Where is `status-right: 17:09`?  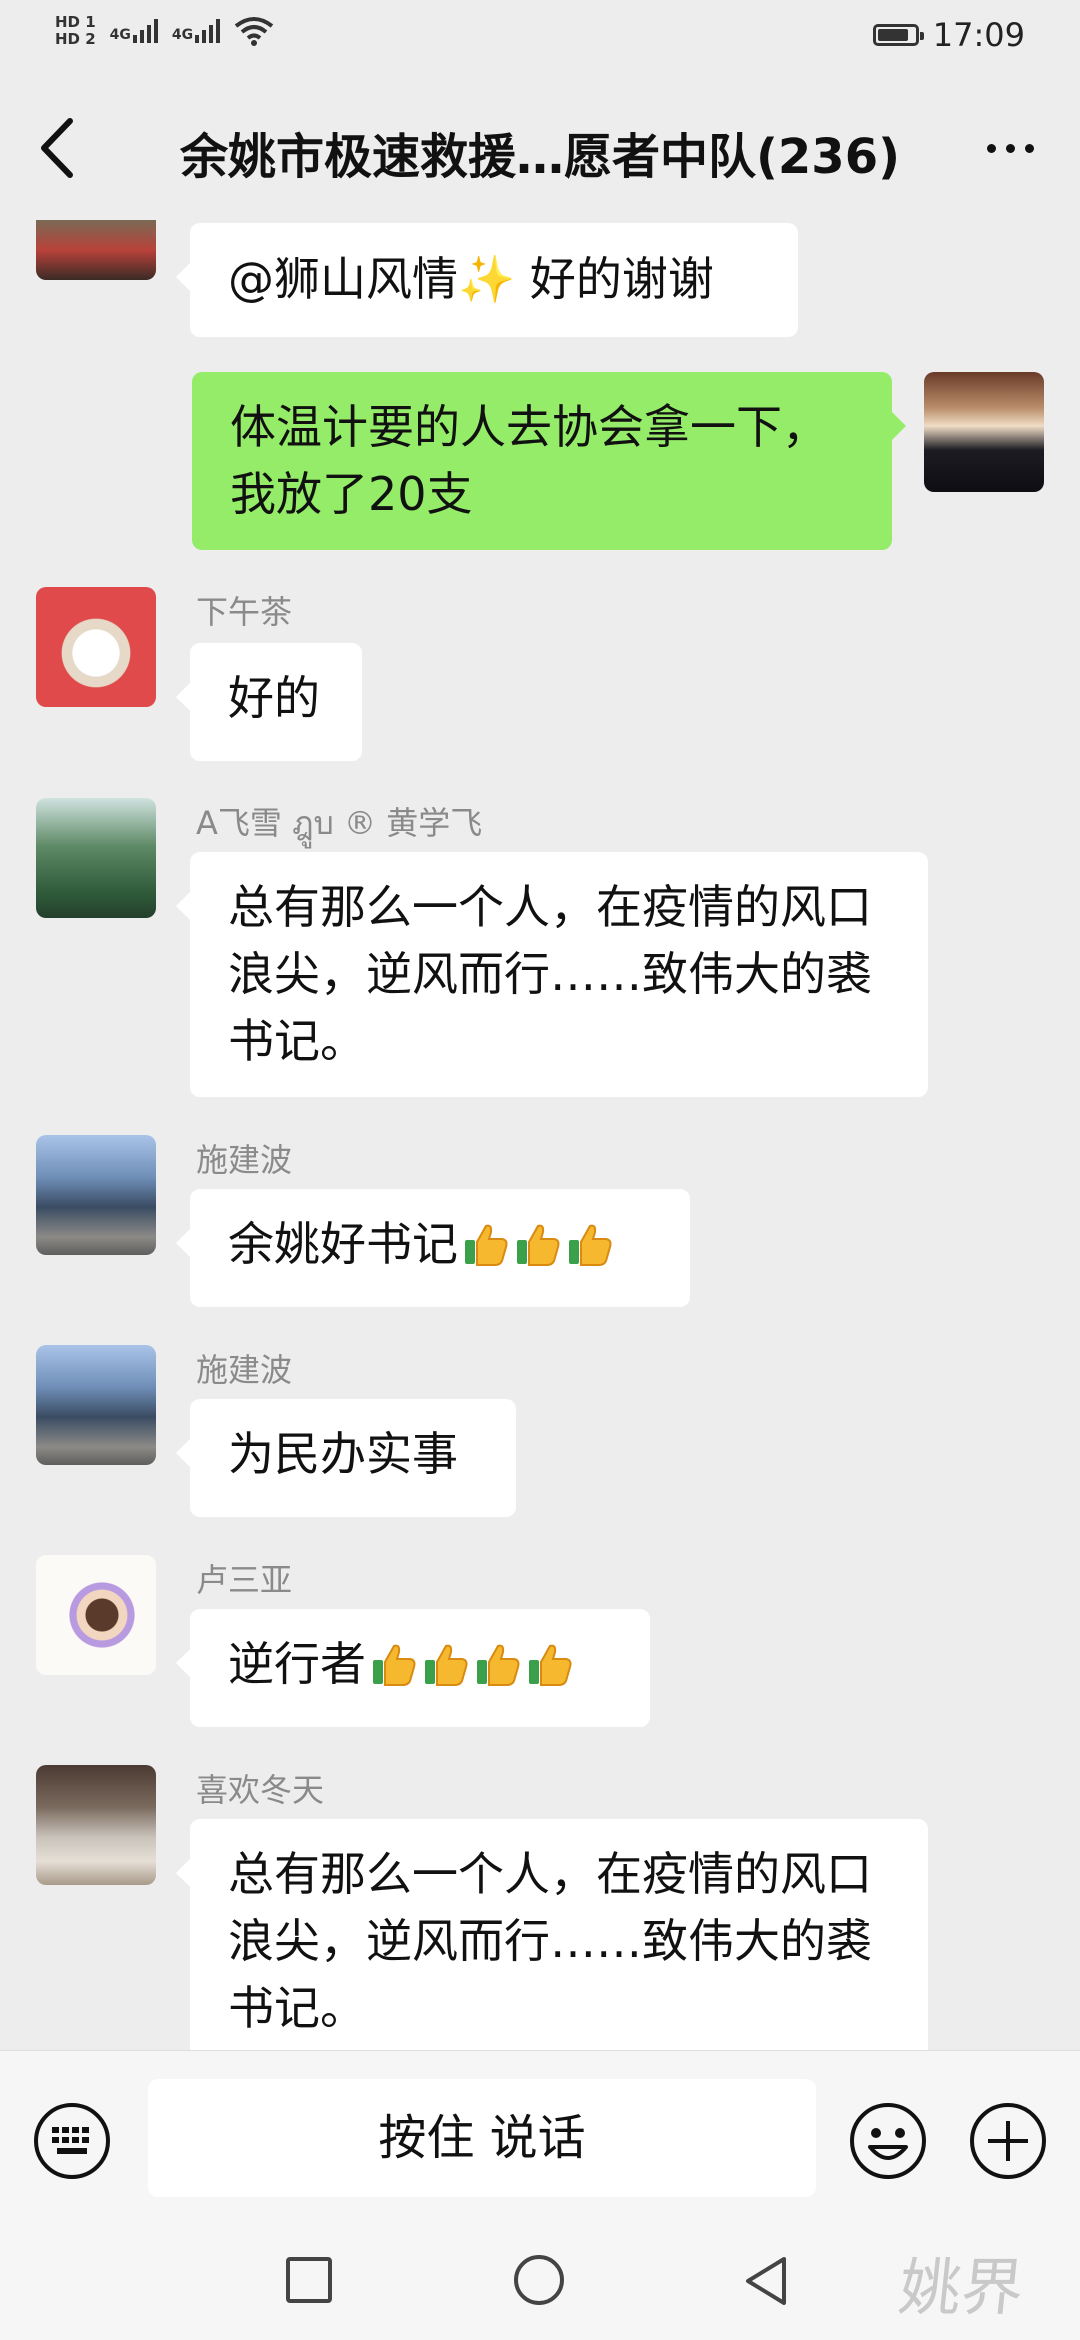 status-right: 17:09 is located at coordinates (948, 35).